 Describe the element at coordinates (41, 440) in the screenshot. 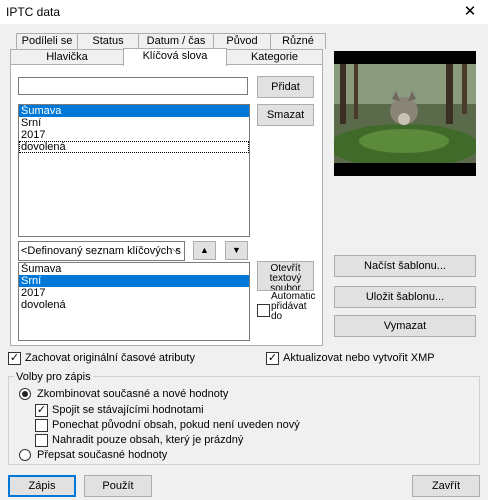

I see `replace-empty-checkbox` at that location.